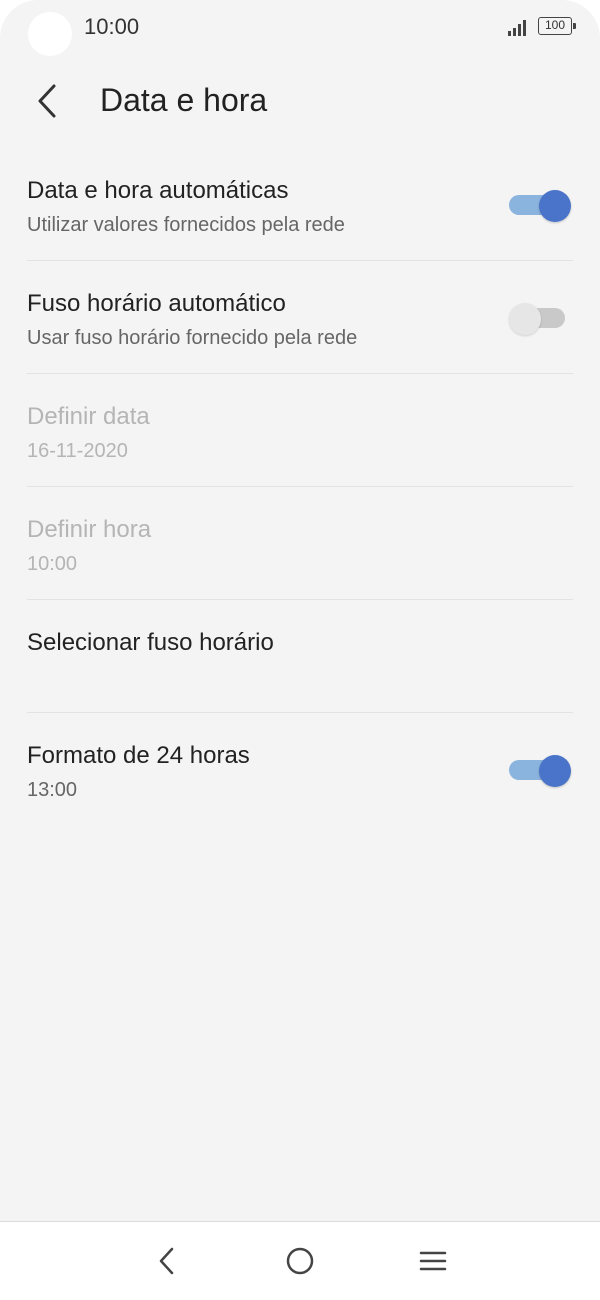 The height and width of the screenshot is (1300, 600). What do you see at coordinates (88, 416) in the screenshot?
I see `setting-title: Definir data` at bounding box center [88, 416].